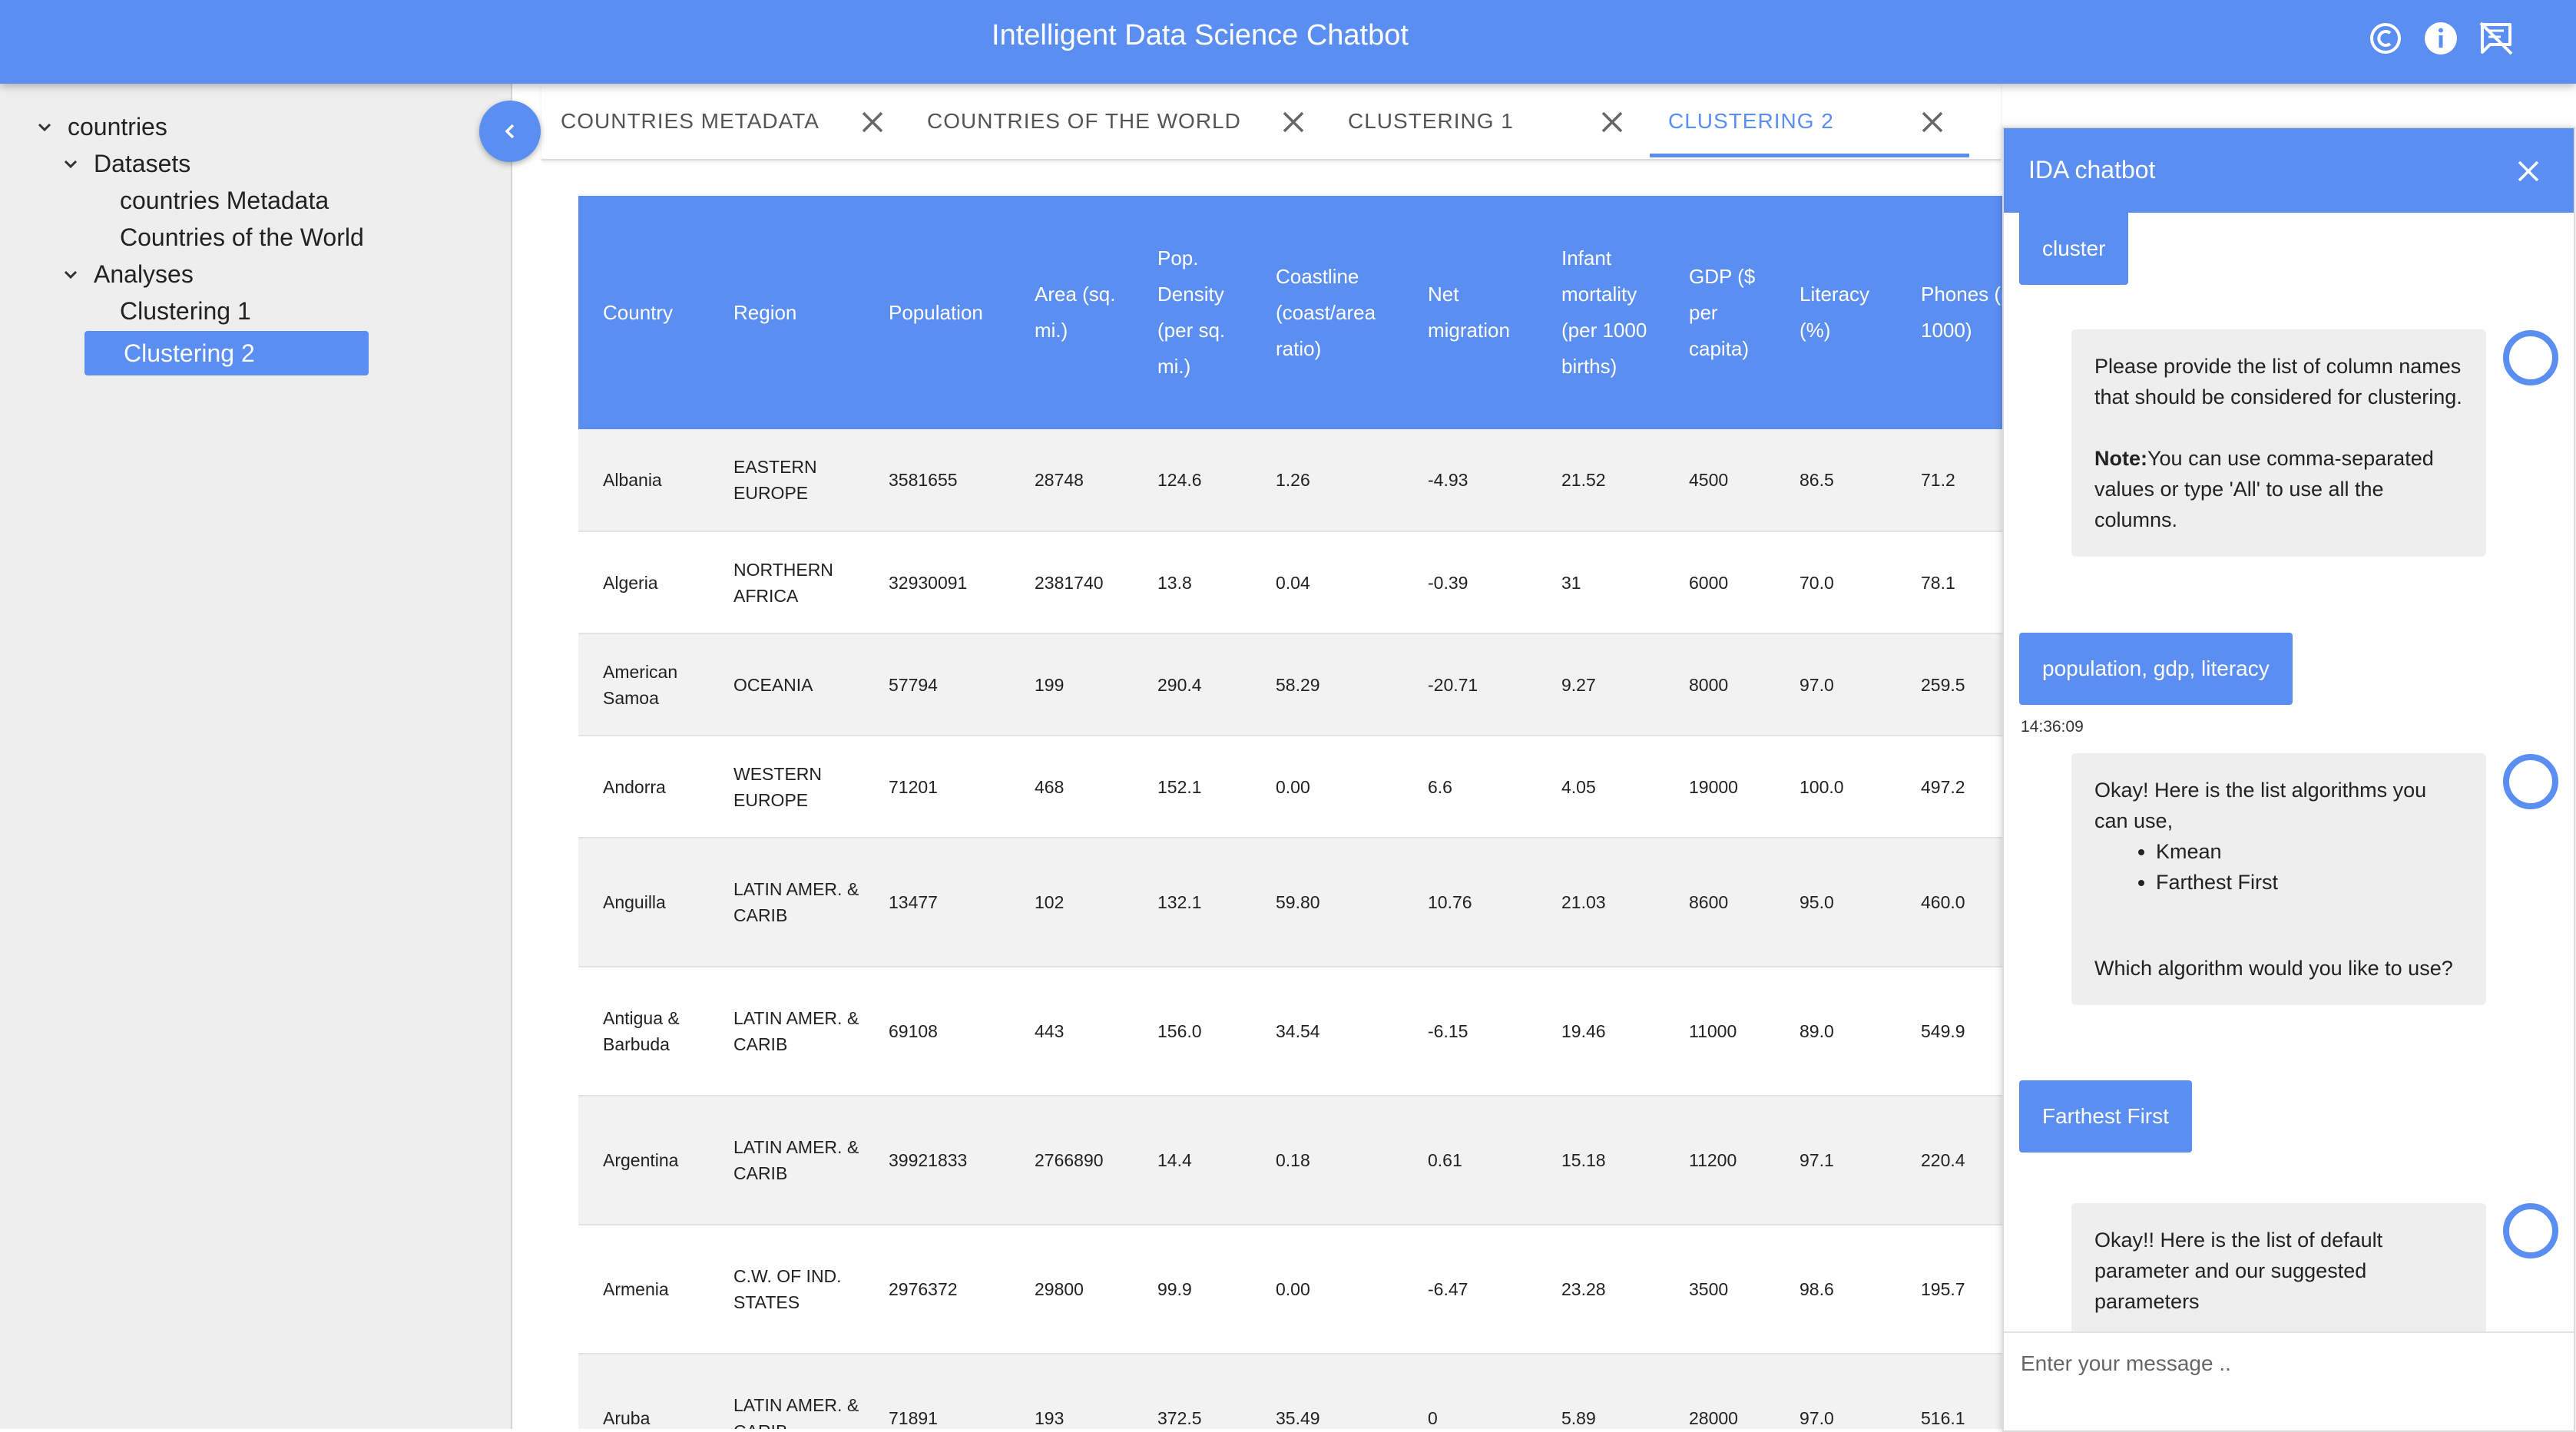 Image resolution: width=2576 pixels, height=1432 pixels. I want to click on table-cell: WESTERN EUROPE, so click(786, 787).